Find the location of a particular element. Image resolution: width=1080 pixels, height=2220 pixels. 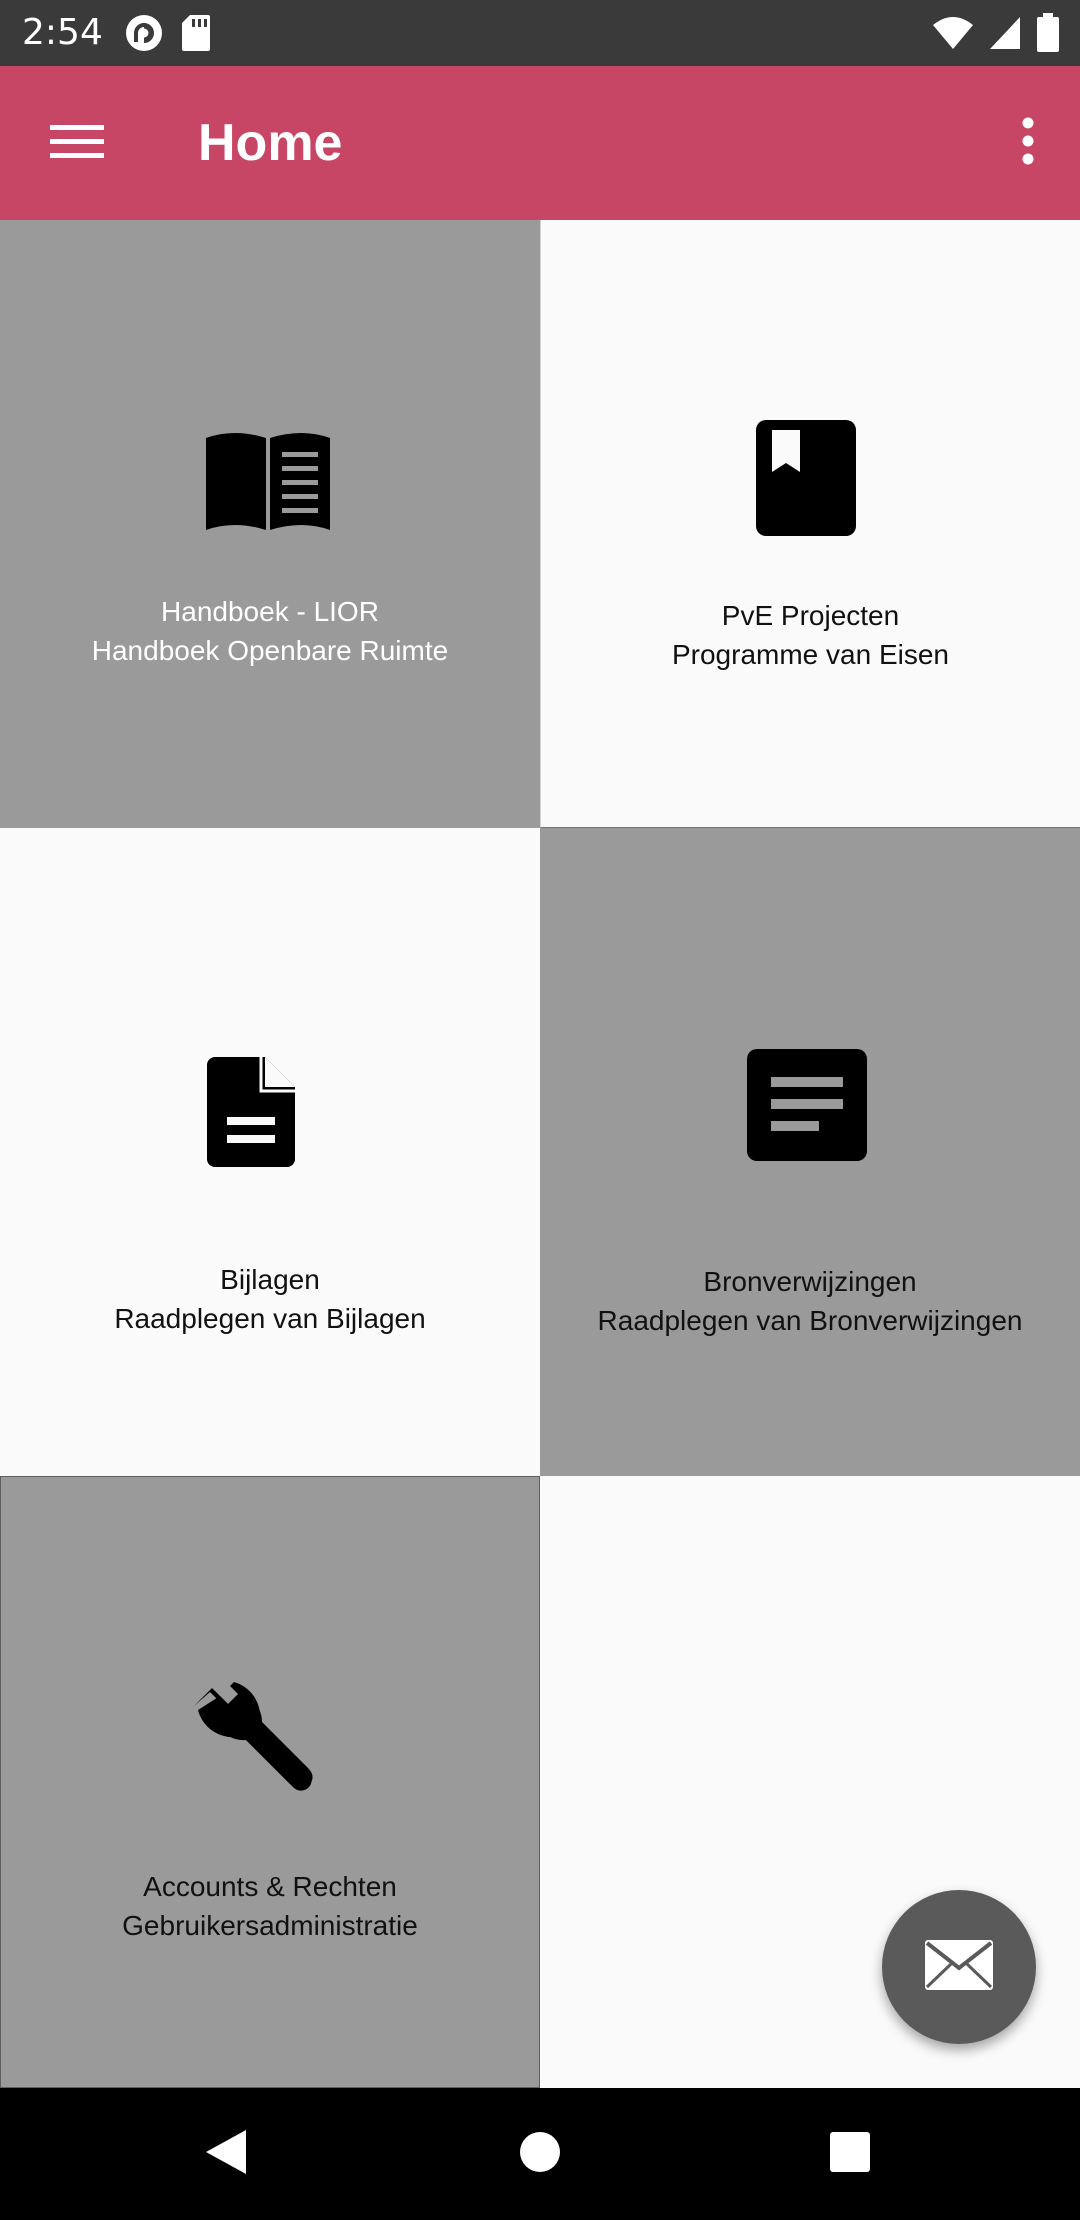

wifi-icon is located at coordinates (953, 35).